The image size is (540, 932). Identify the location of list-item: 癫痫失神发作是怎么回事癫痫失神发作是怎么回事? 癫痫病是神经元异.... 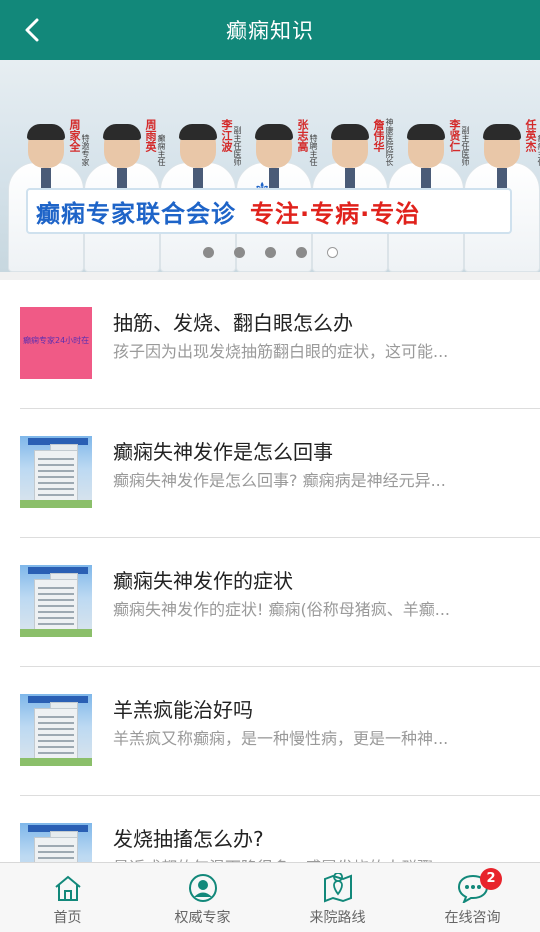
(280, 473).